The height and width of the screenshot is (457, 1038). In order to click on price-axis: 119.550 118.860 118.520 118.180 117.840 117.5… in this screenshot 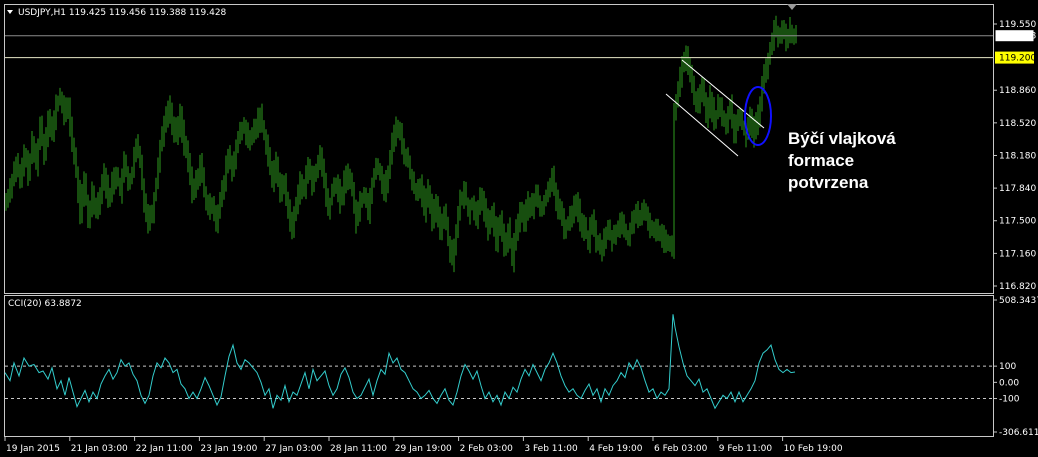, I will do `click(1014, 156)`.